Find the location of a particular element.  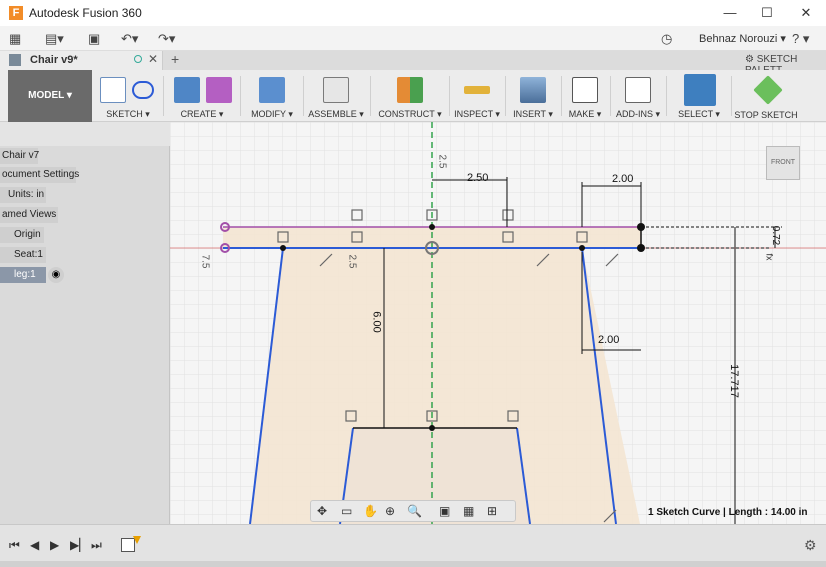

help-icon: ? ▾ is located at coordinates (800, 38).